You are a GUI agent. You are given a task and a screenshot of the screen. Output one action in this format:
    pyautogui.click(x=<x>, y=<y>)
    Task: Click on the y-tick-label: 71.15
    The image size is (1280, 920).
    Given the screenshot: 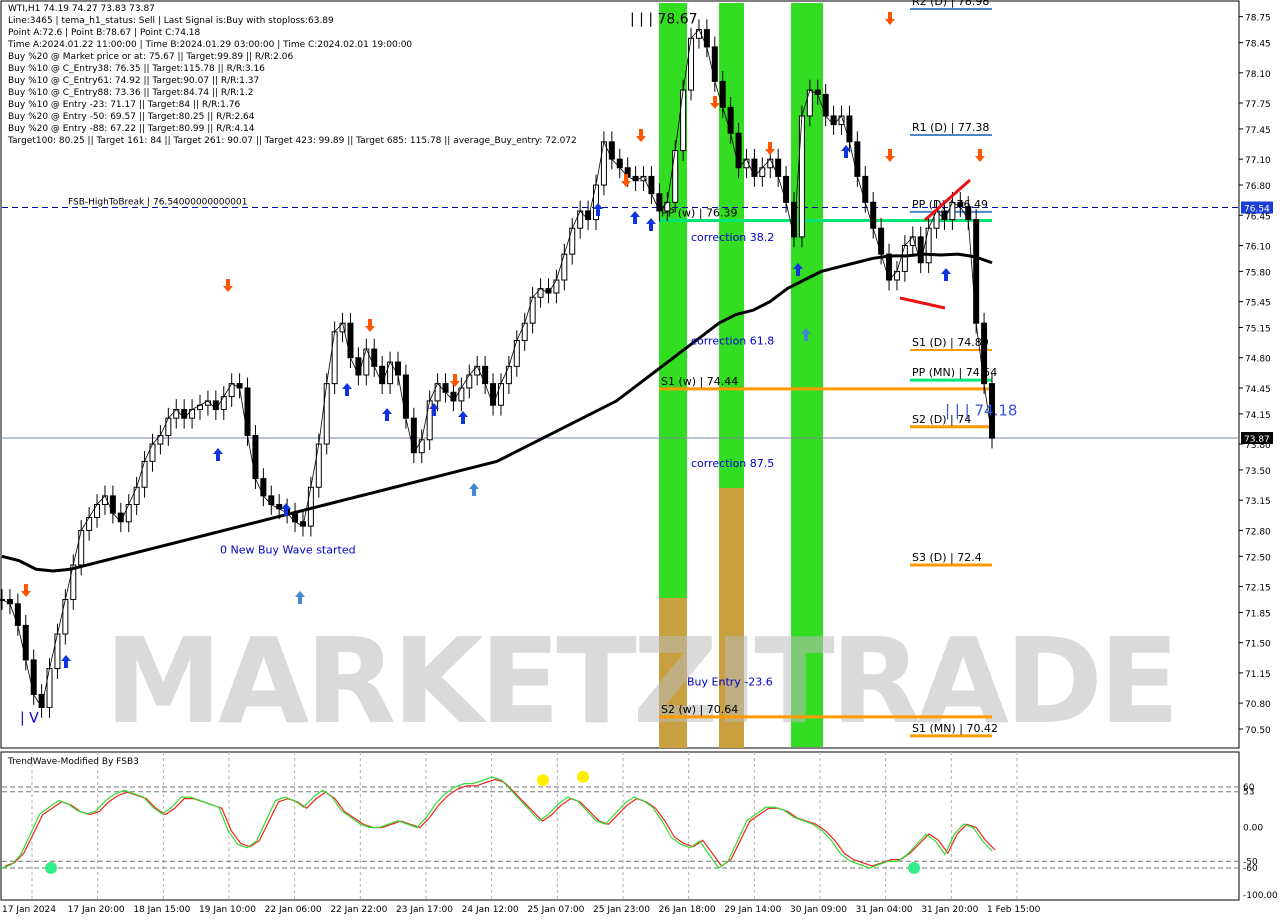 What is the action you would take?
    pyautogui.click(x=1258, y=675)
    